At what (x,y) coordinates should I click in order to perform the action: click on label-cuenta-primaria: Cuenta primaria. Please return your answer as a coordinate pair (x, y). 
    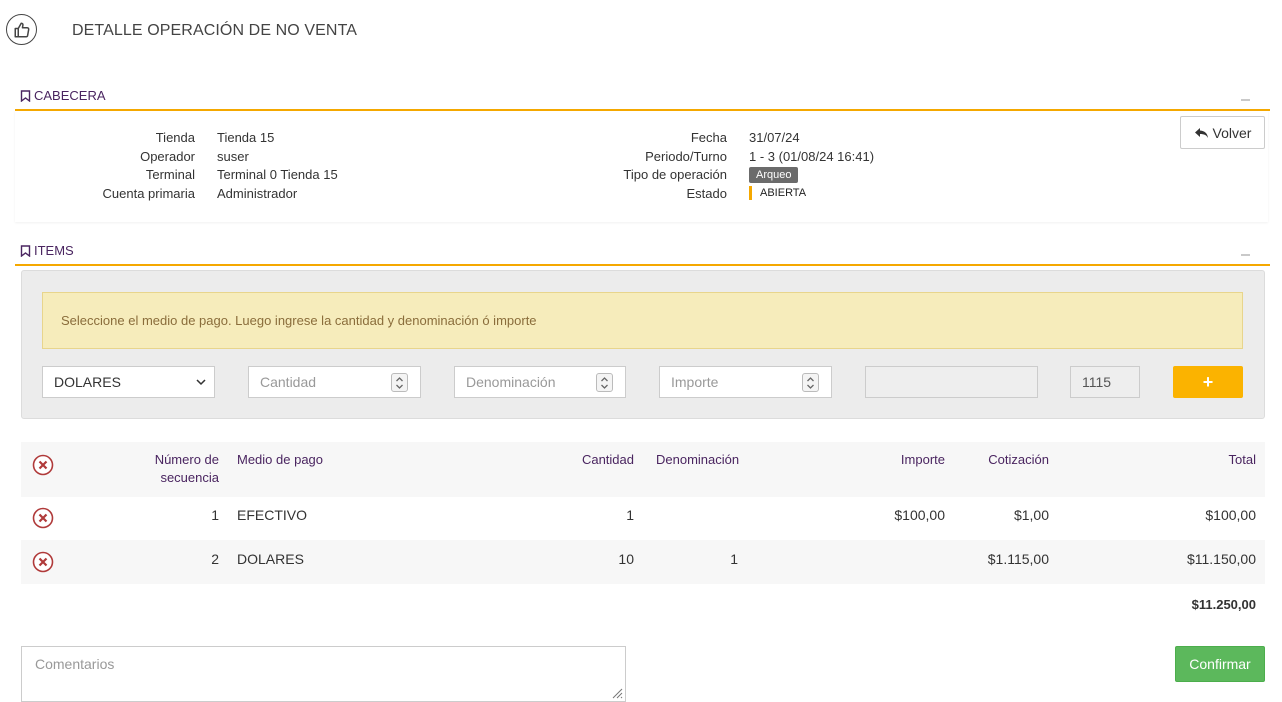
    Looking at the image, I should click on (149, 193).